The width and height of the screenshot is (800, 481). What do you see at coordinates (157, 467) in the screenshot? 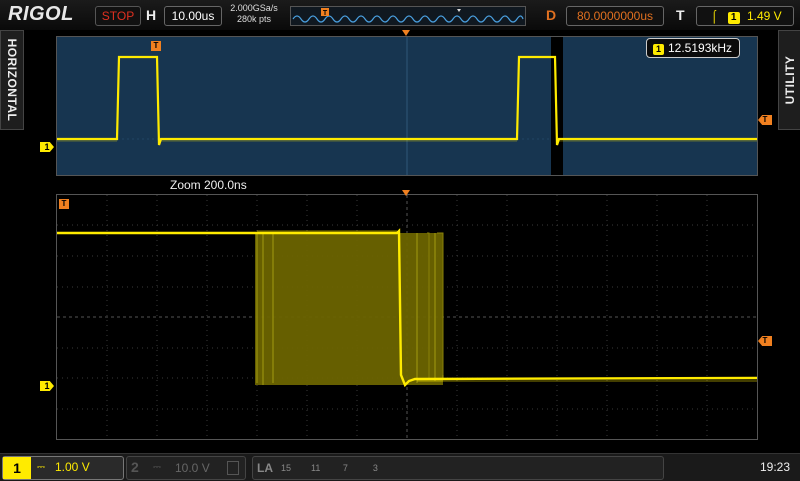
I see `ch2-coupling-icon: ⎓` at bounding box center [157, 467].